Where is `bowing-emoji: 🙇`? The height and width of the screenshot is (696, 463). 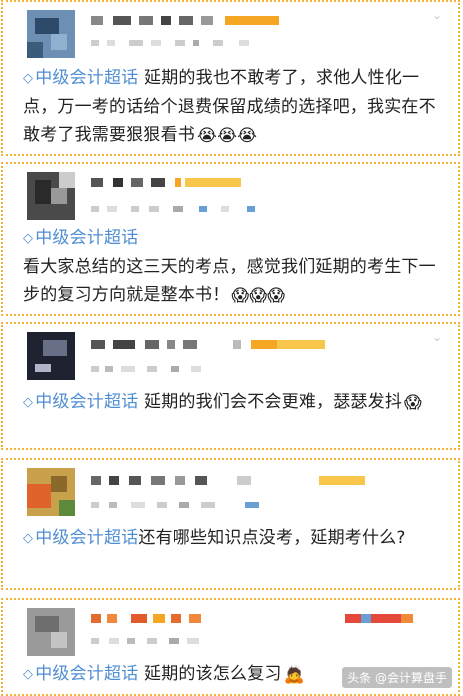
bowing-emoji: 🙇 is located at coordinates (294, 675).